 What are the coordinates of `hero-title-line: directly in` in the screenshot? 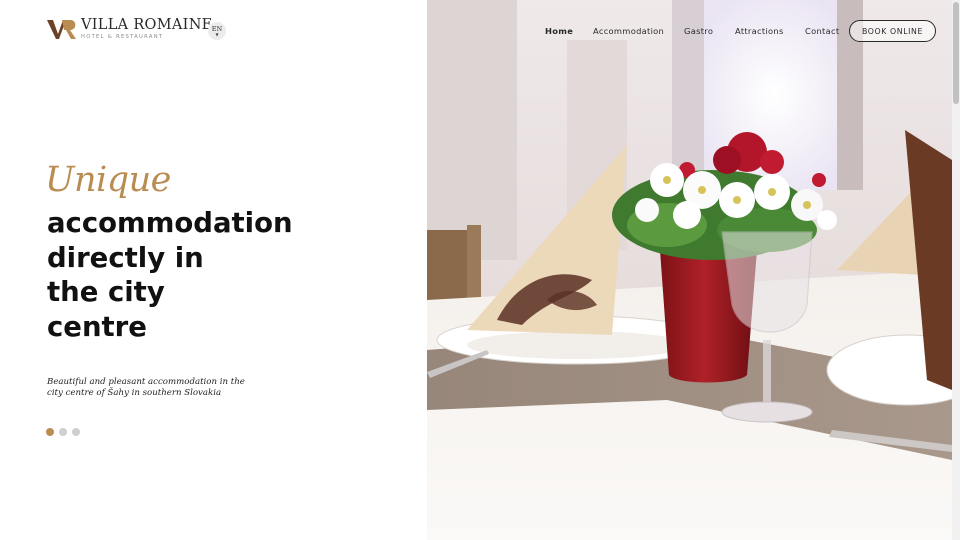 It's located at (125, 257).